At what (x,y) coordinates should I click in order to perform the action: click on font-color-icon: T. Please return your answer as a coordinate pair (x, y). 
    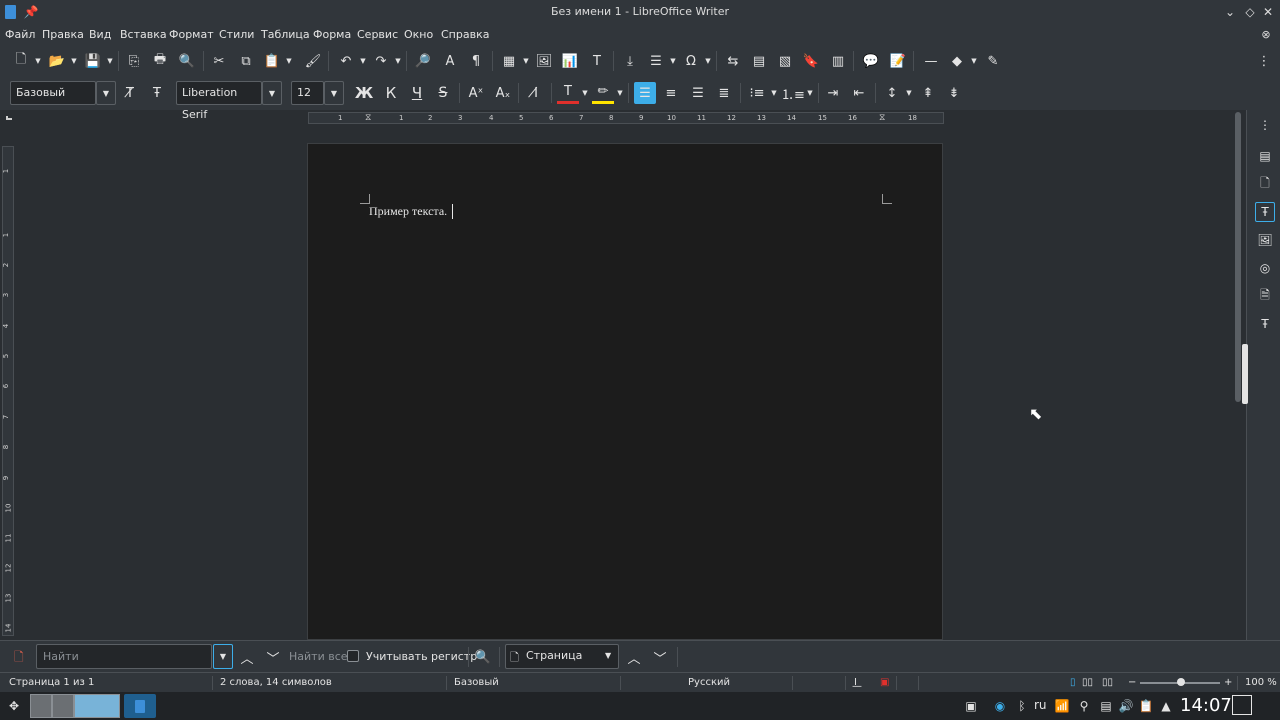
    Looking at the image, I should click on (568, 93).